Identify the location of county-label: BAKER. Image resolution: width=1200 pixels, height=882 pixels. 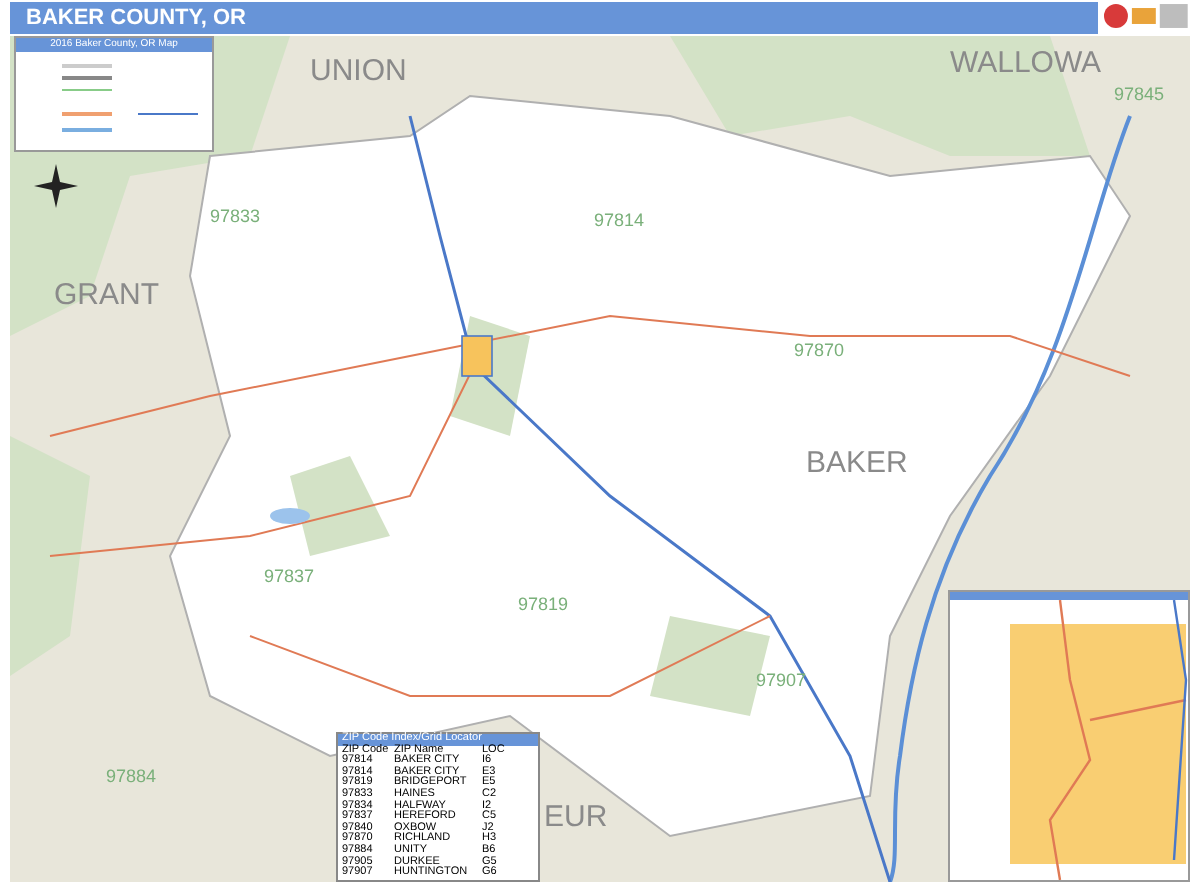
(857, 463).